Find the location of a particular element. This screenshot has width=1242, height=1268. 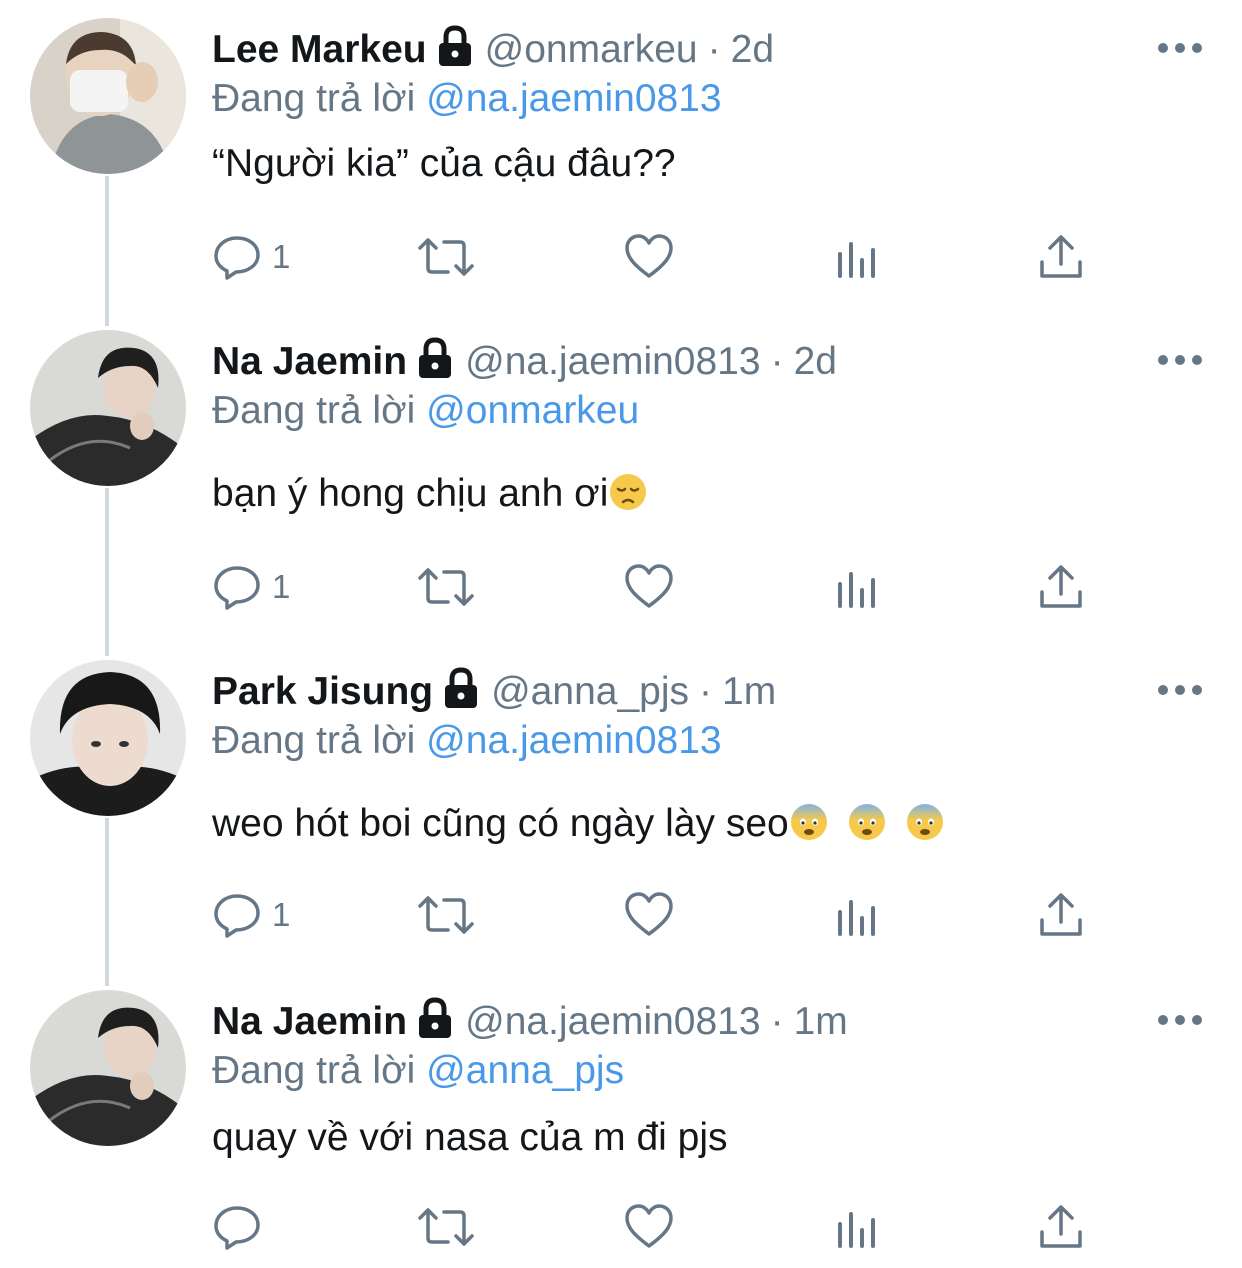

tweet-text-content: bạn ý hong chịu anh ơi is located at coordinates (410, 493).